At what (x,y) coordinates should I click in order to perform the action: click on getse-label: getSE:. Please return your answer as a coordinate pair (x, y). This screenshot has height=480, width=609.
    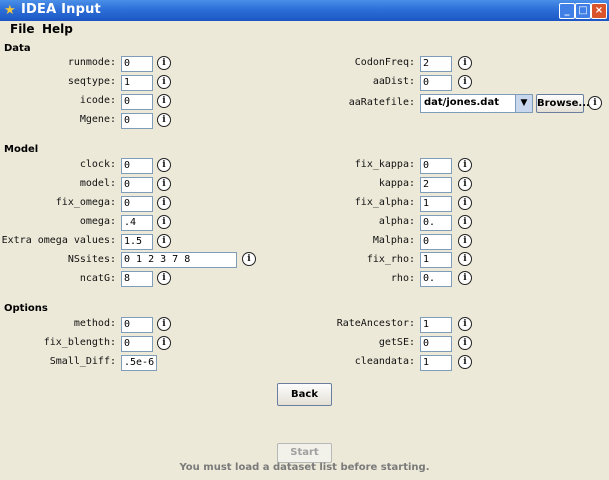
    Looking at the image, I should click on (396, 342).